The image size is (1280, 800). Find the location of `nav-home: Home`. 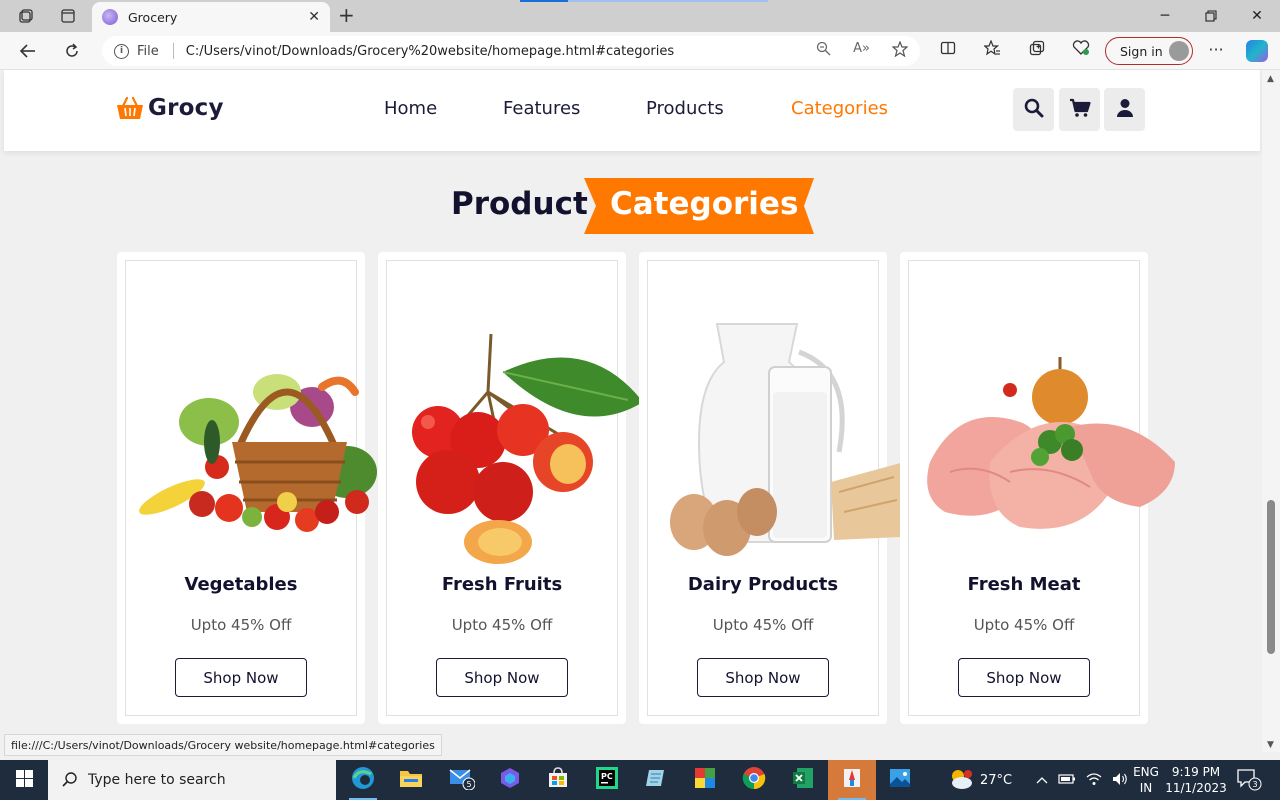

nav-home: Home is located at coordinates (410, 108).